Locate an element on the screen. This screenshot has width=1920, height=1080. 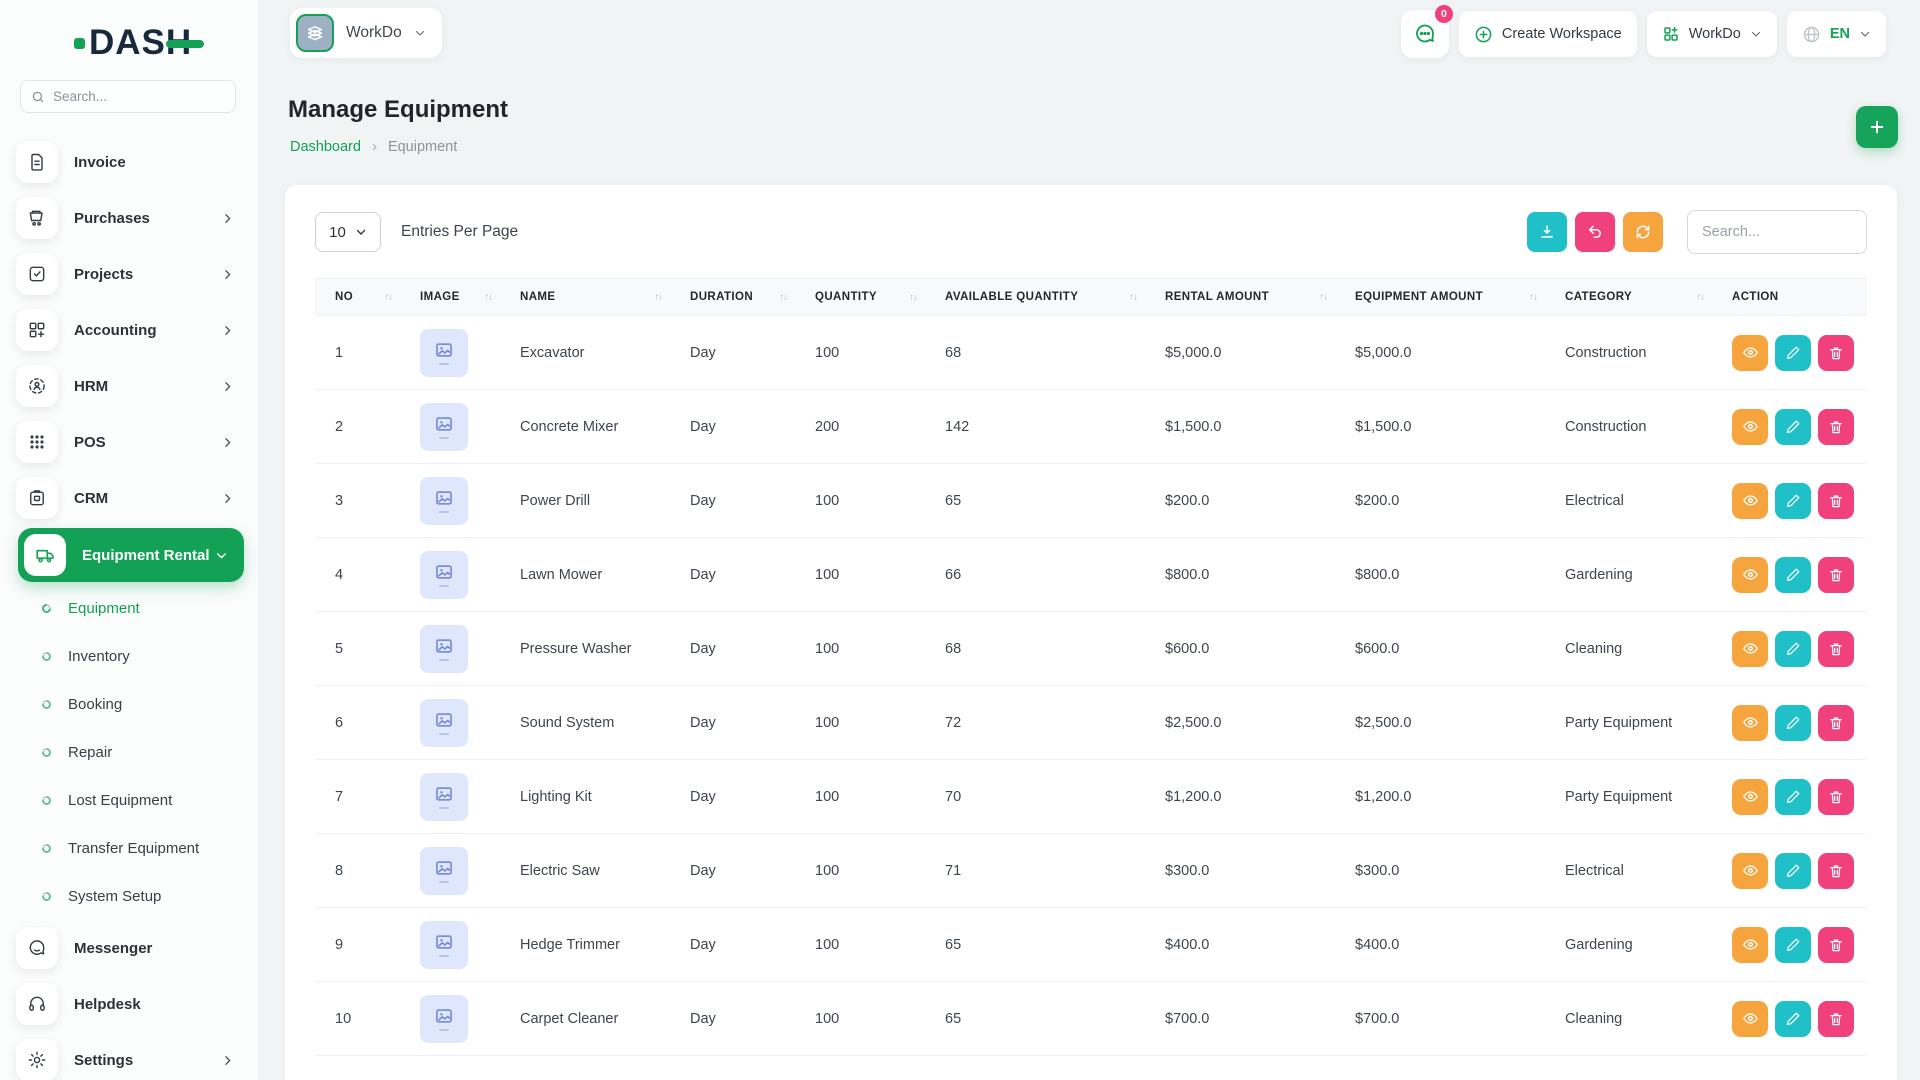
sidebar-item-purchases: Purchases is located at coordinates (129, 218).